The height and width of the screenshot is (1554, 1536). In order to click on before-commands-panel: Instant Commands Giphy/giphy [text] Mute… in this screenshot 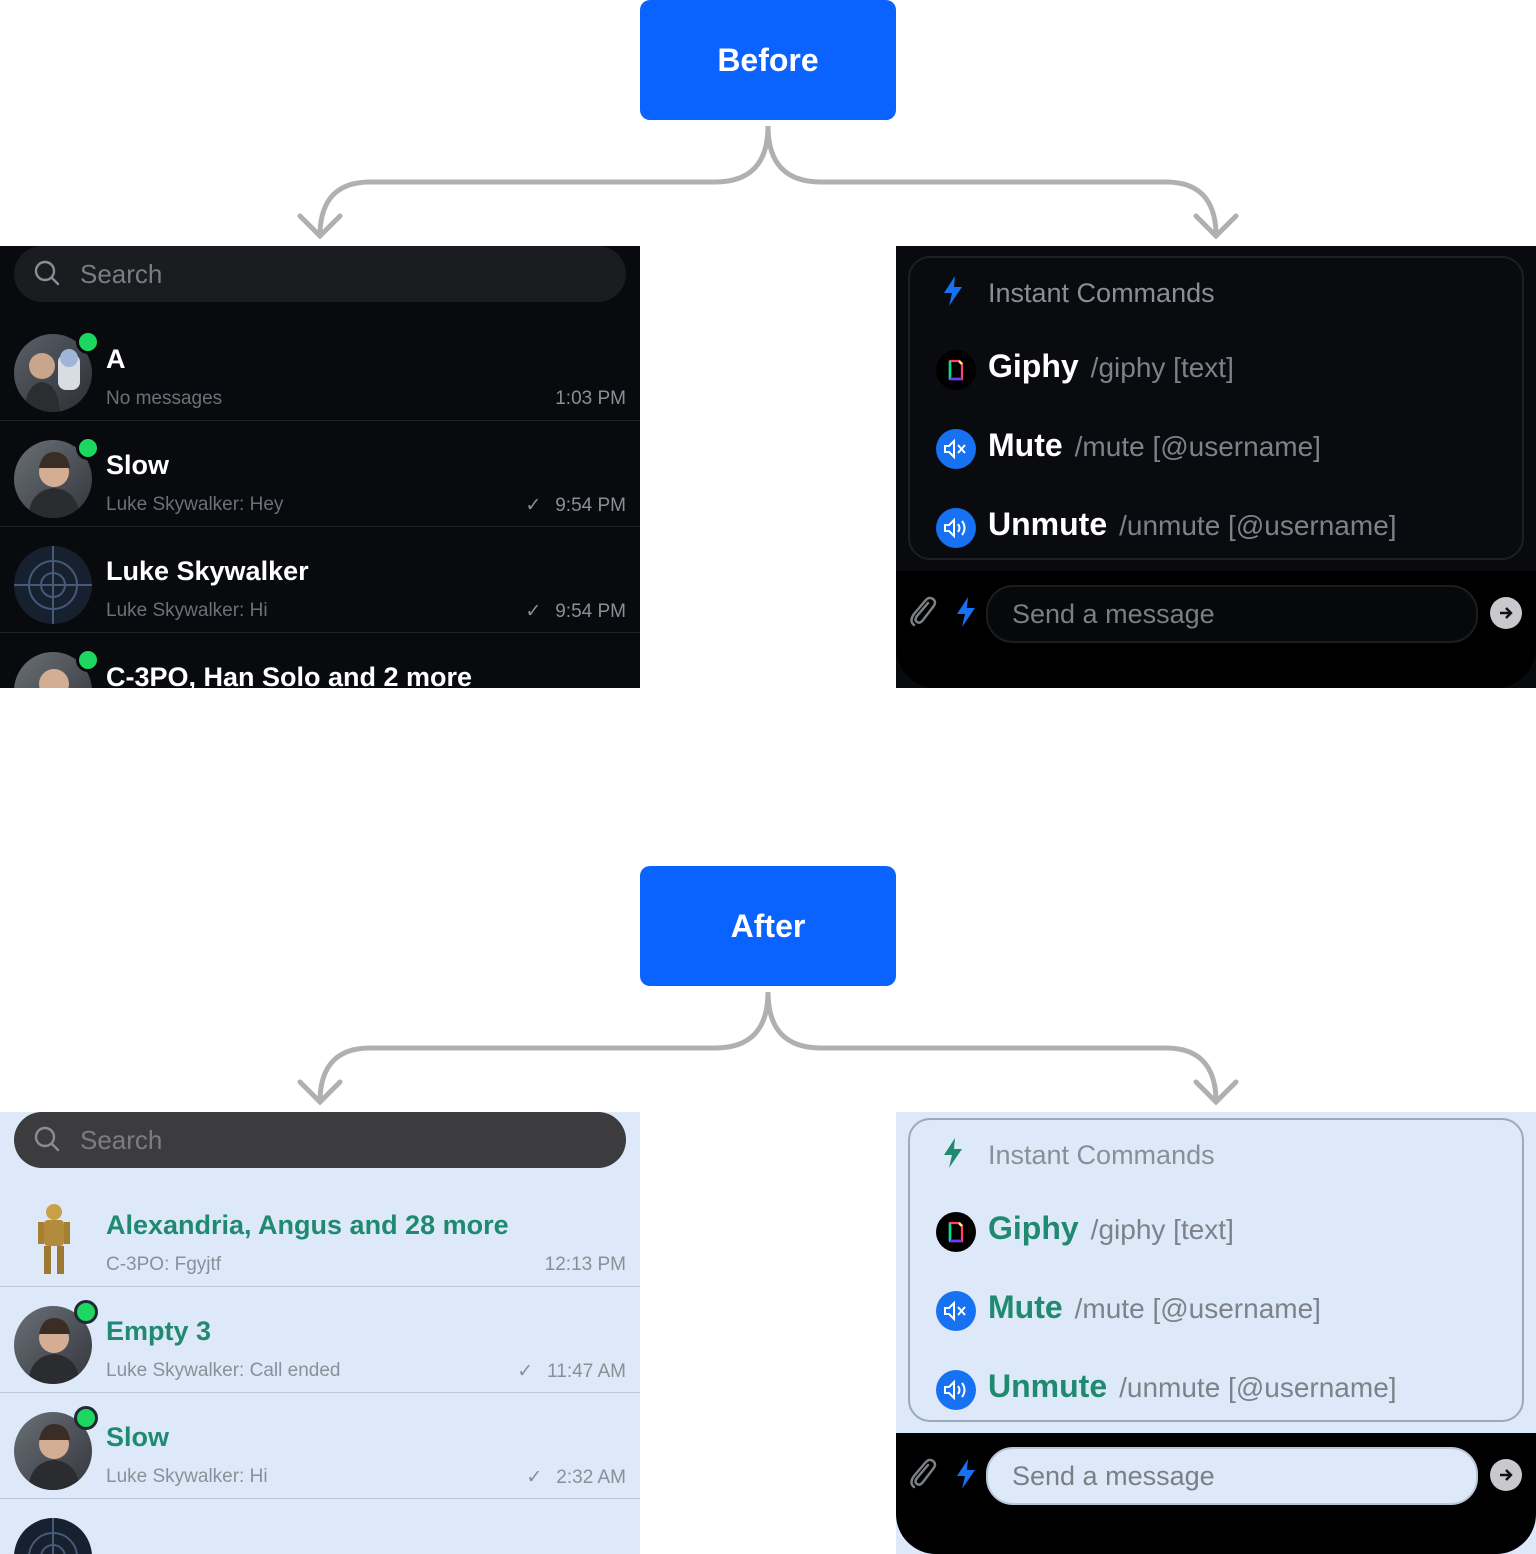, I will do `click(1216, 467)`.